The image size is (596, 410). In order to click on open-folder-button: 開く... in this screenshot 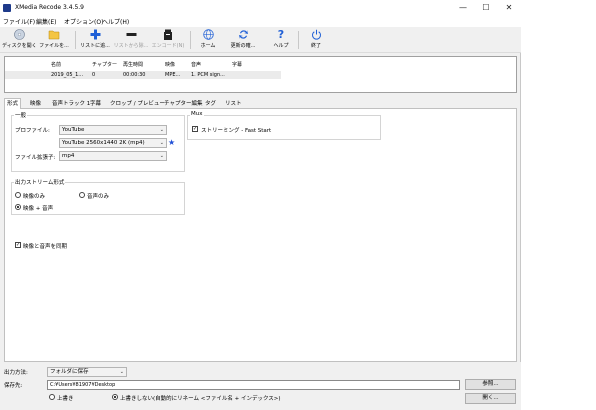, I will do `click(490, 398)`.